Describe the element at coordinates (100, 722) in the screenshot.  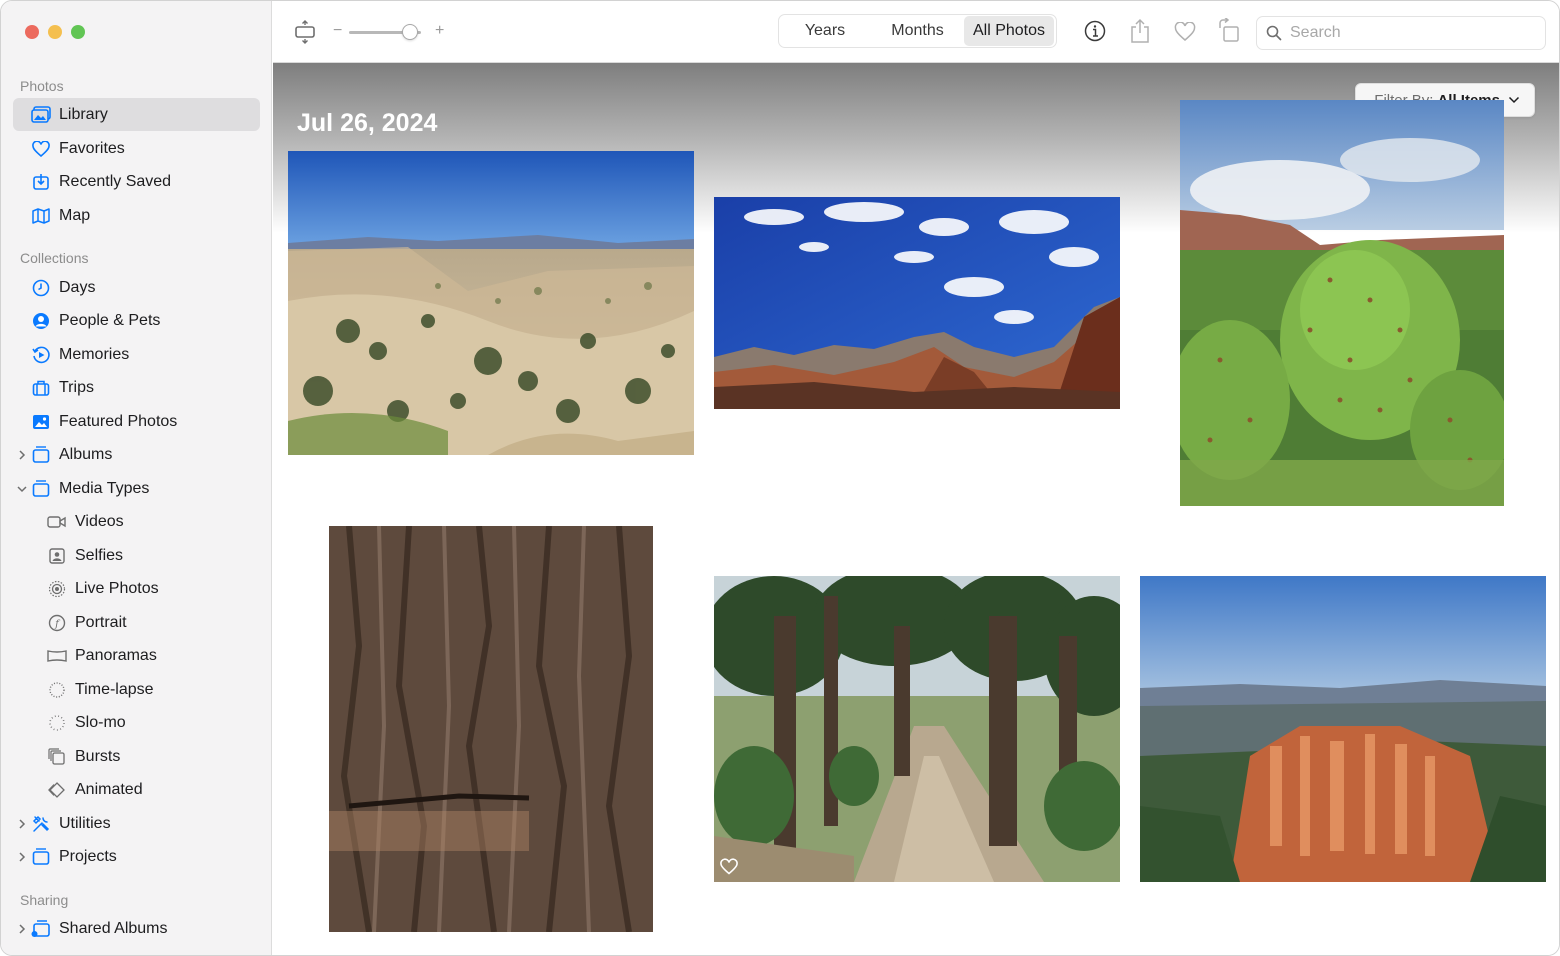
I see `sidebar-item-label: Slo-mo` at that location.